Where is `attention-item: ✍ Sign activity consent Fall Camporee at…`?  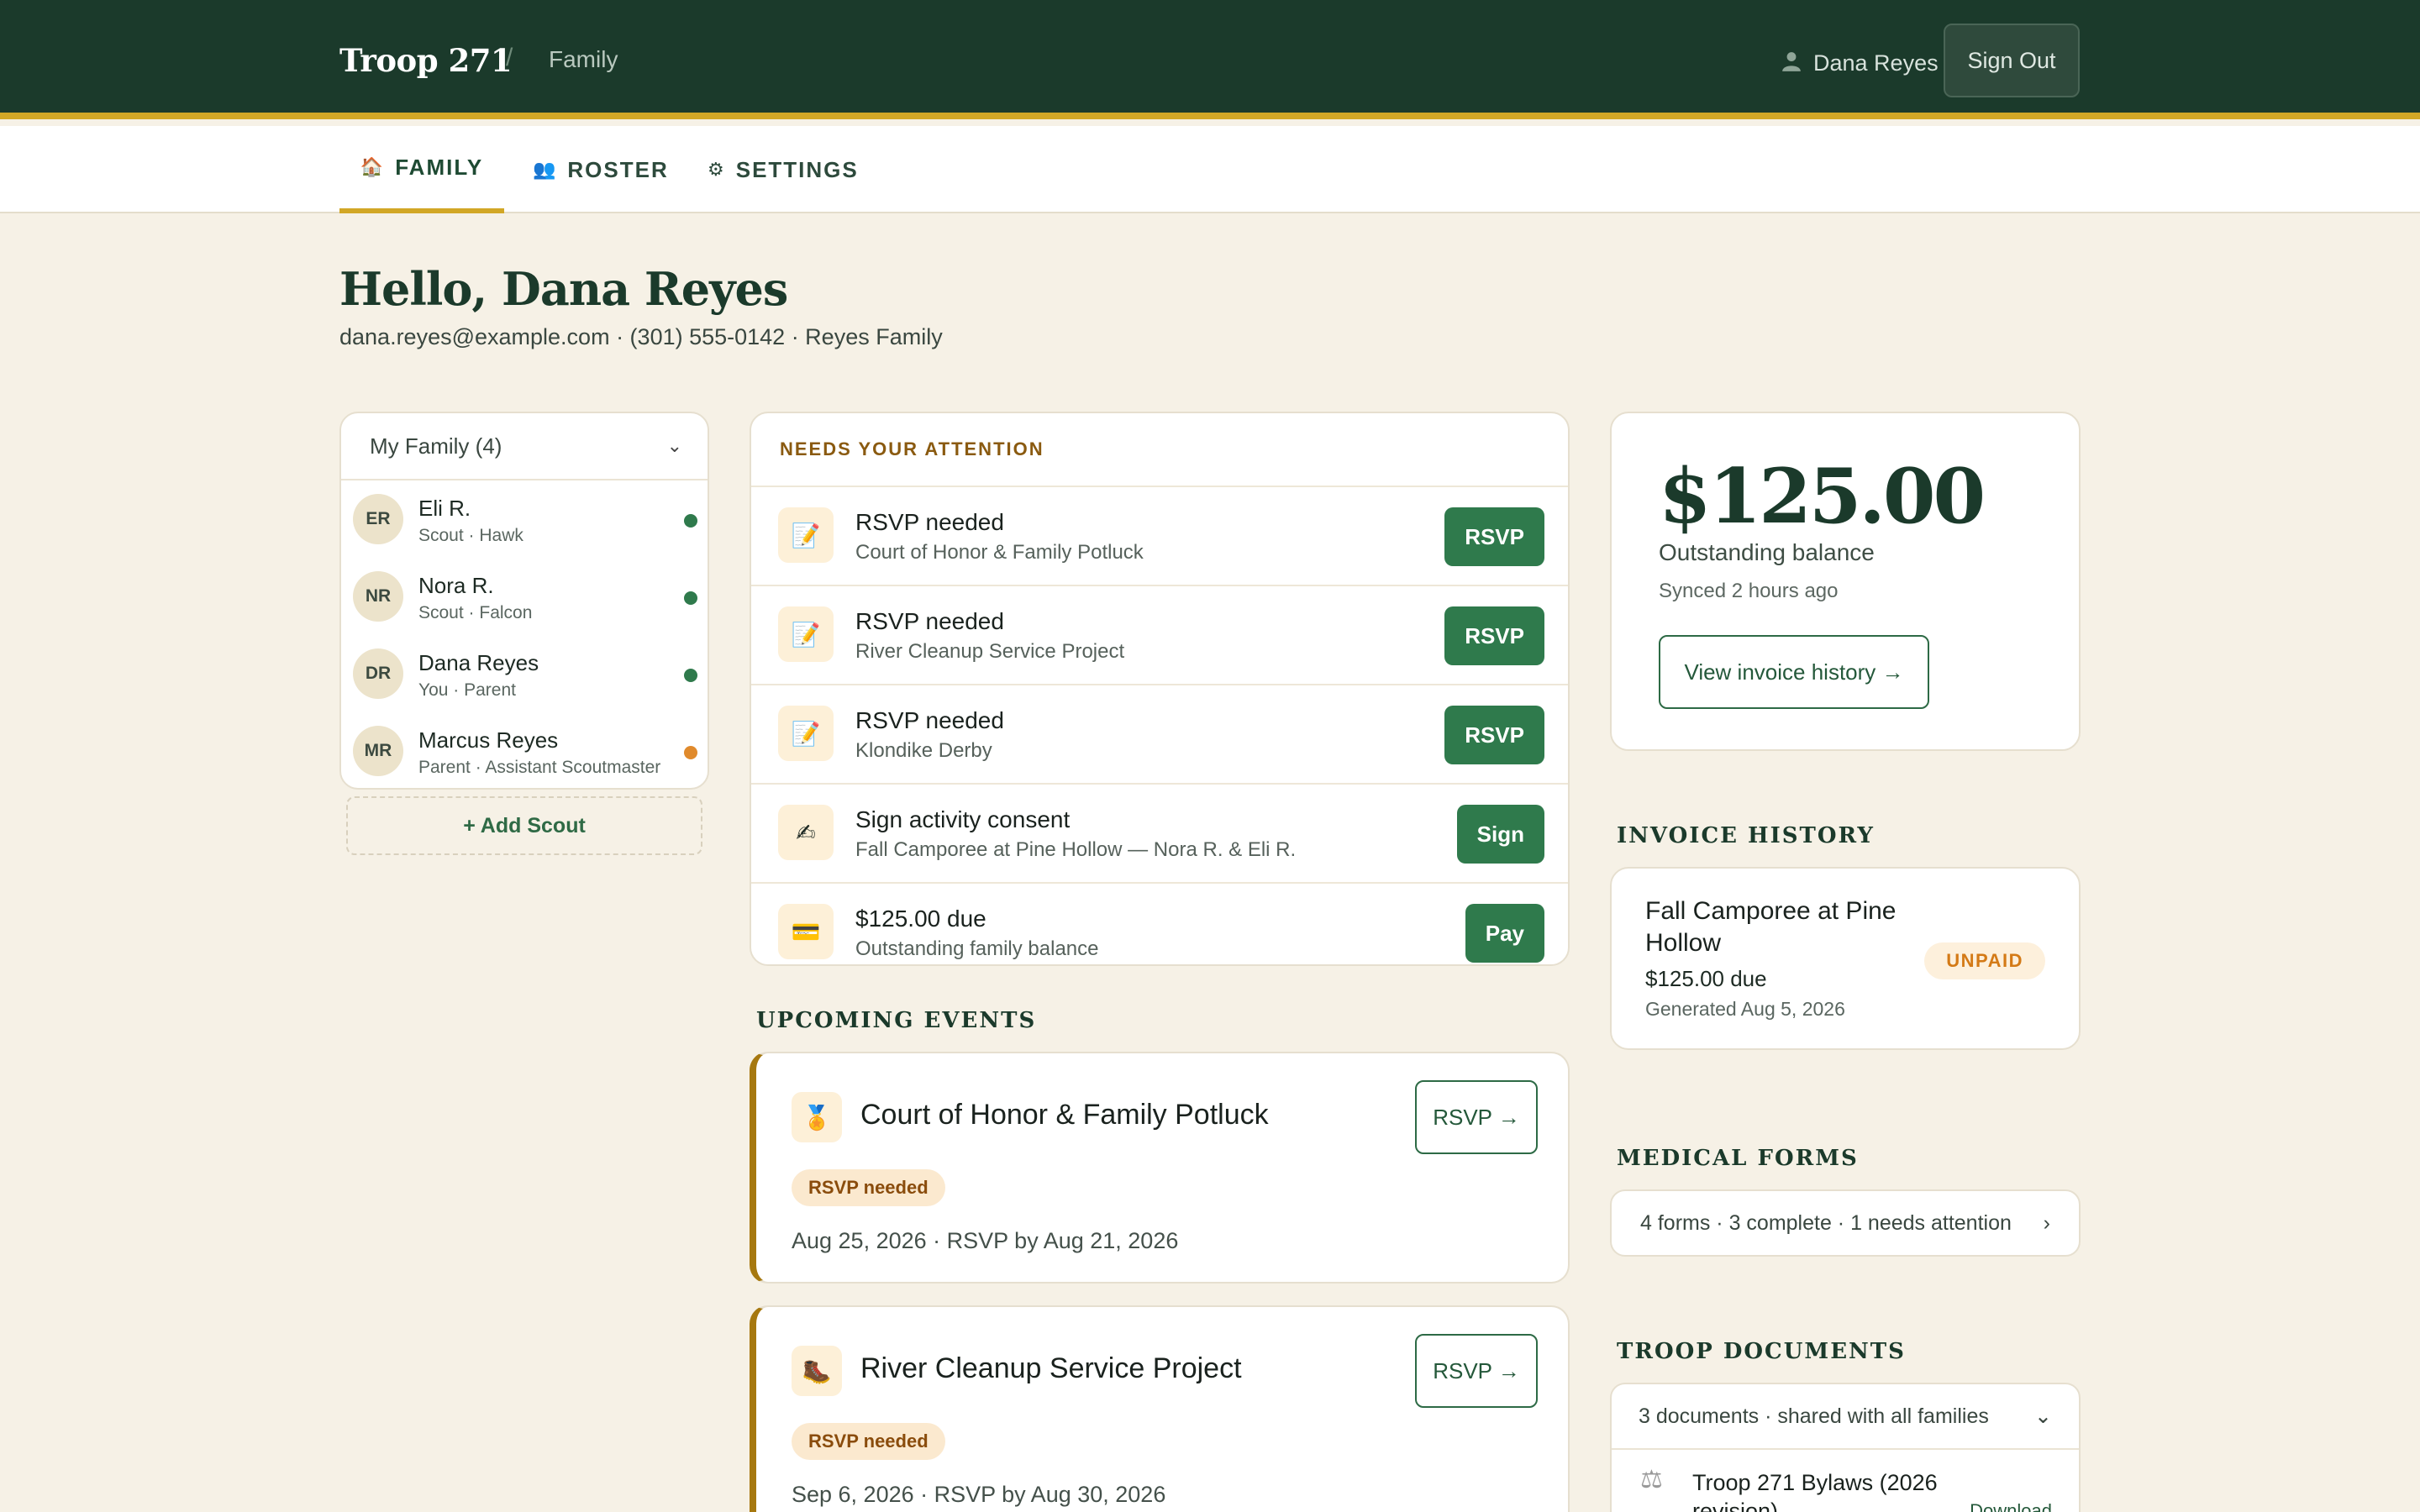 attention-item: ✍ Sign activity consent Fall Camporee at… is located at coordinates (1159, 832).